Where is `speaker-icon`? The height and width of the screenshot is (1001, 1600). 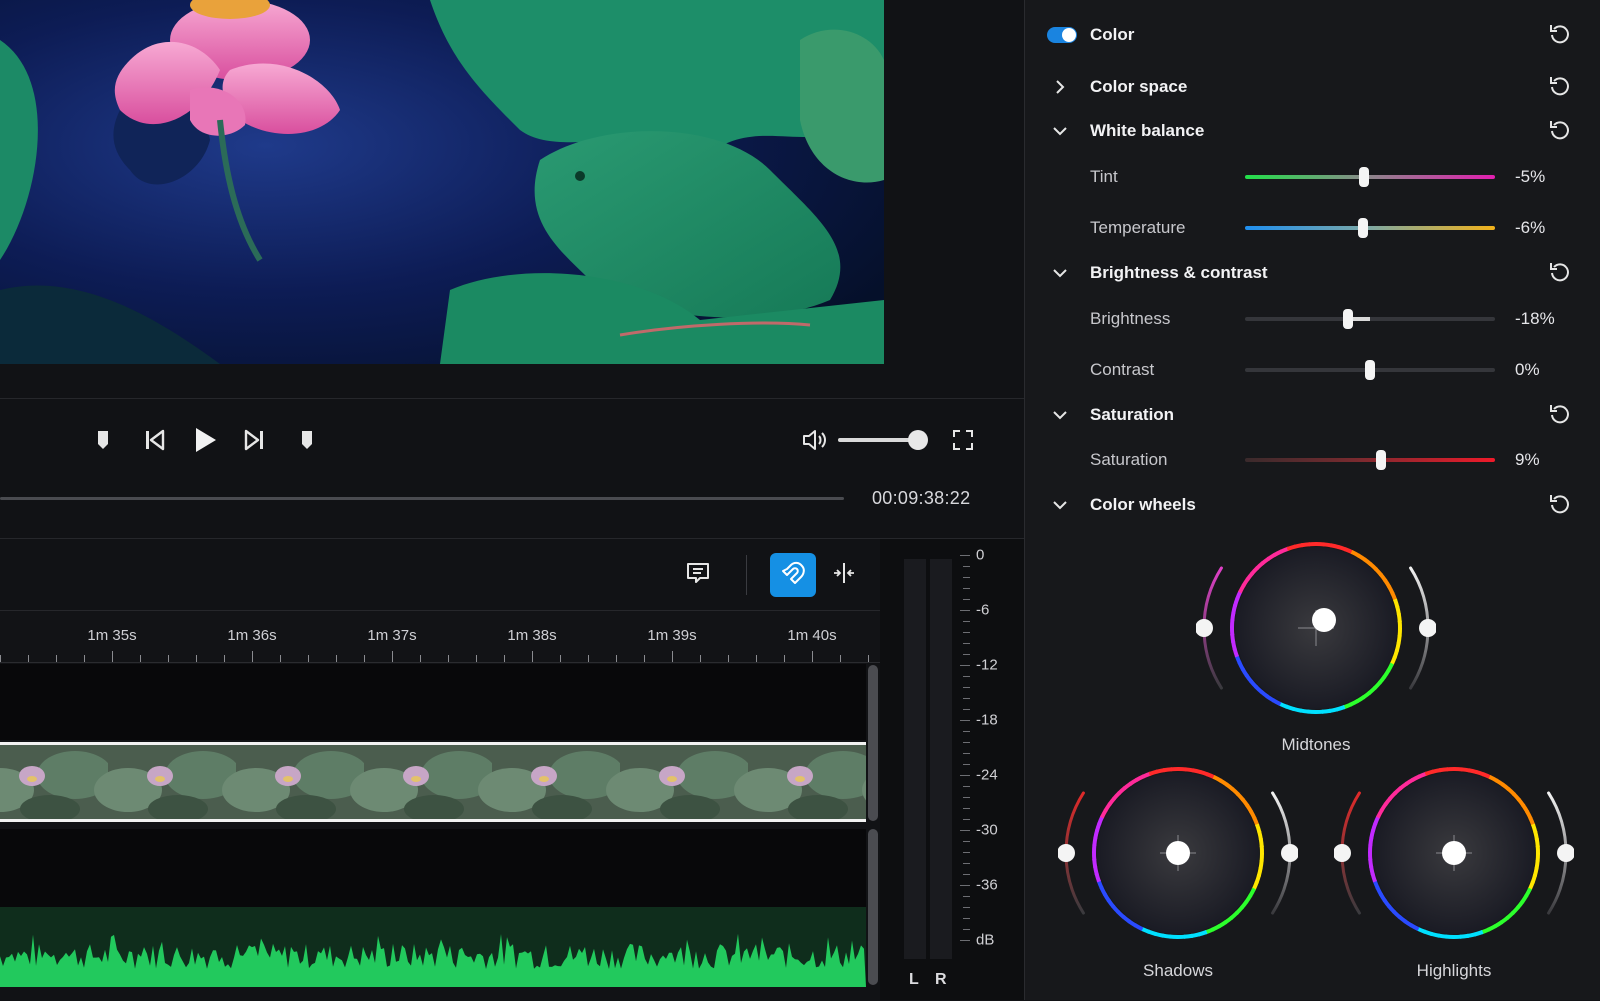
speaker-icon is located at coordinates (815, 440).